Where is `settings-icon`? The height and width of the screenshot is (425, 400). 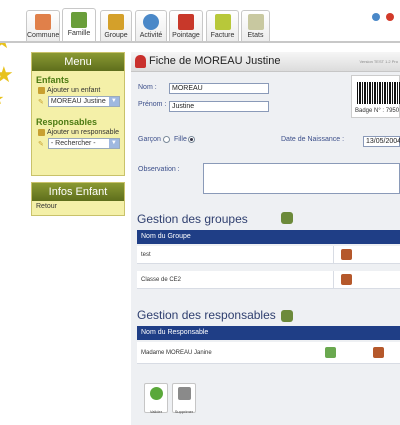 settings-icon is located at coordinates (375, 17).